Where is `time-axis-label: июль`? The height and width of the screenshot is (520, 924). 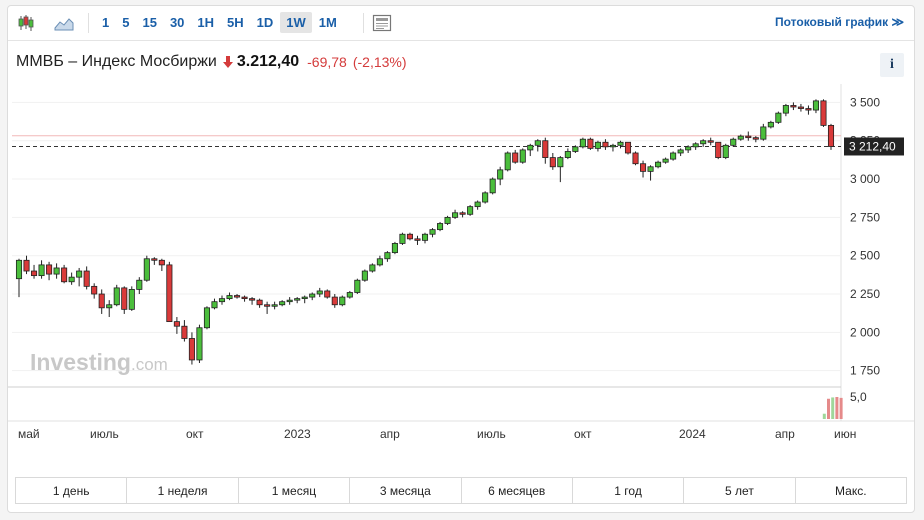 time-axis-label: июль is located at coordinates (104, 434).